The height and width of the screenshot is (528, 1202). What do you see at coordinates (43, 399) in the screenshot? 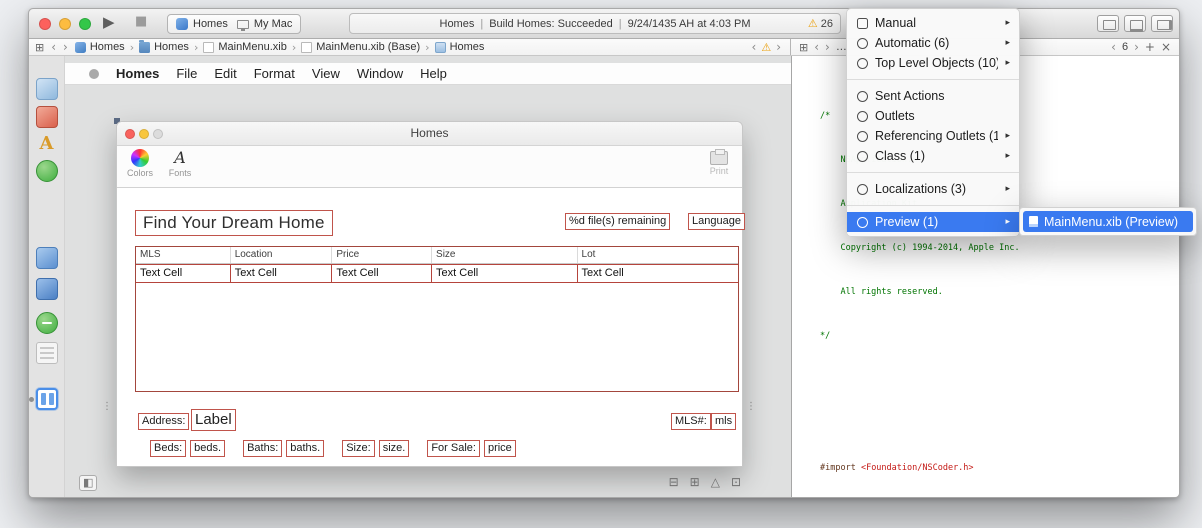
I see `selected-window-icon` at bounding box center [43, 399].